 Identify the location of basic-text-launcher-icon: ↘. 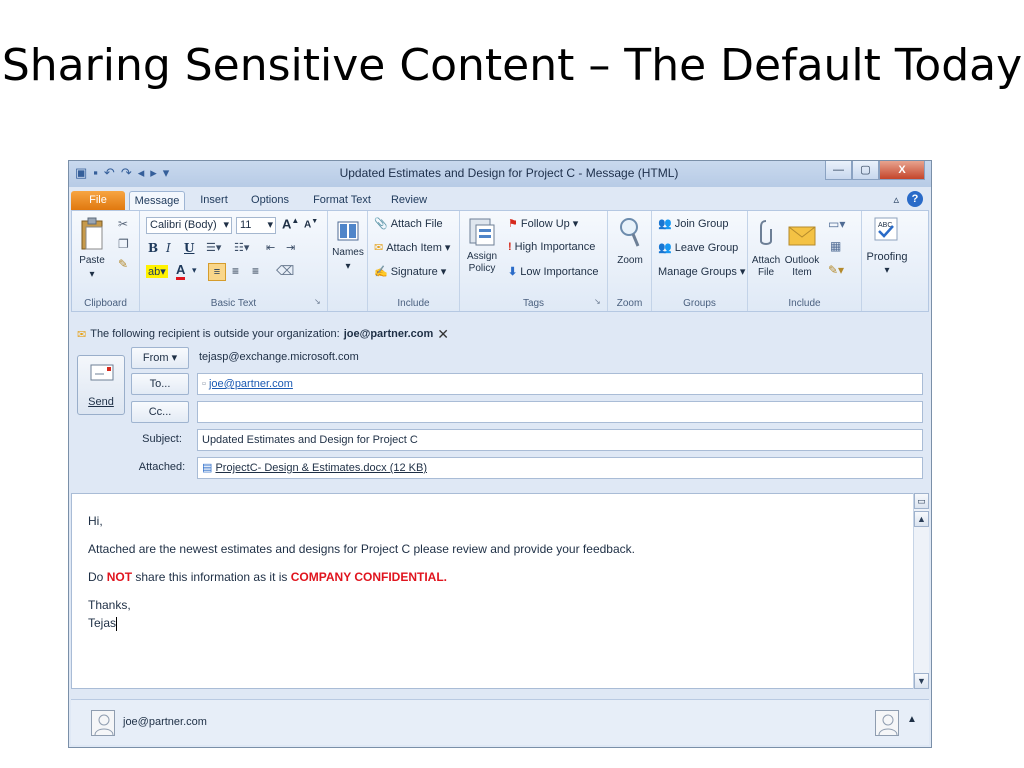
(317, 301).